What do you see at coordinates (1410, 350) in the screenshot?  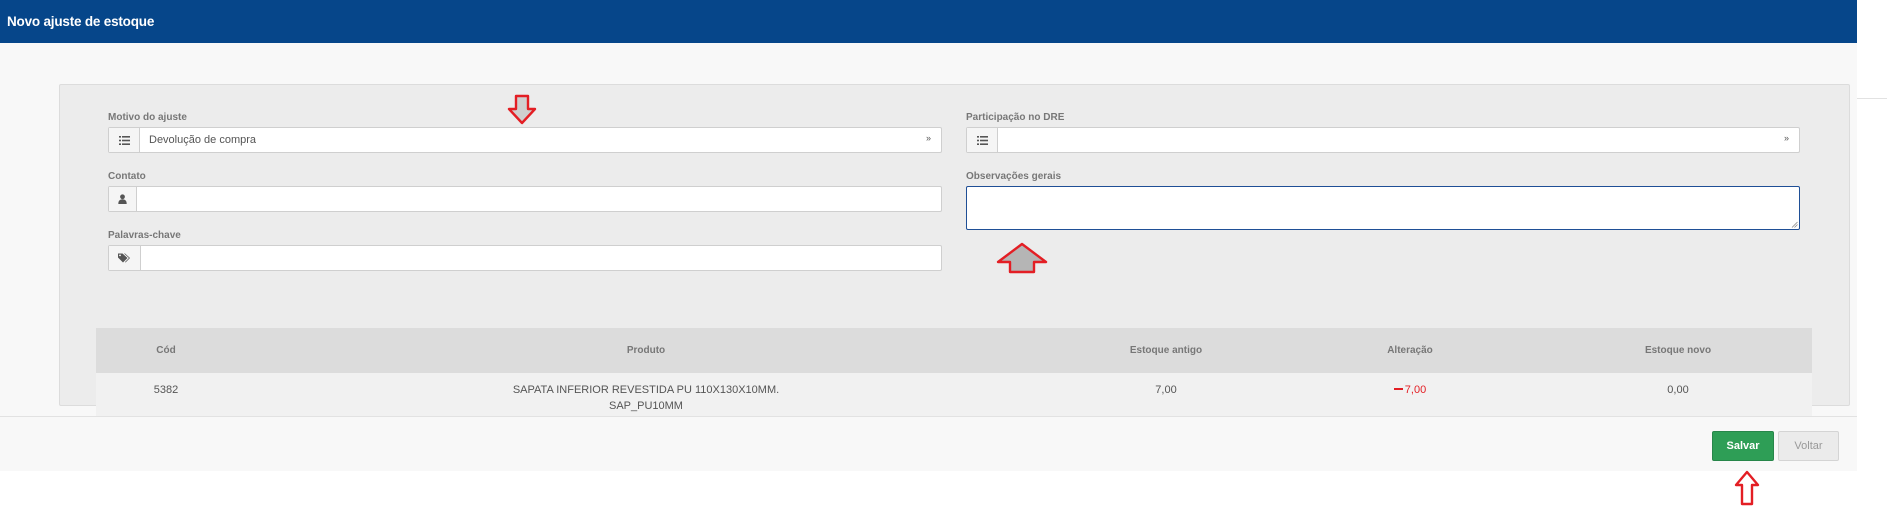 I see `th-alteracao: Alteração` at bounding box center [1410, 350].